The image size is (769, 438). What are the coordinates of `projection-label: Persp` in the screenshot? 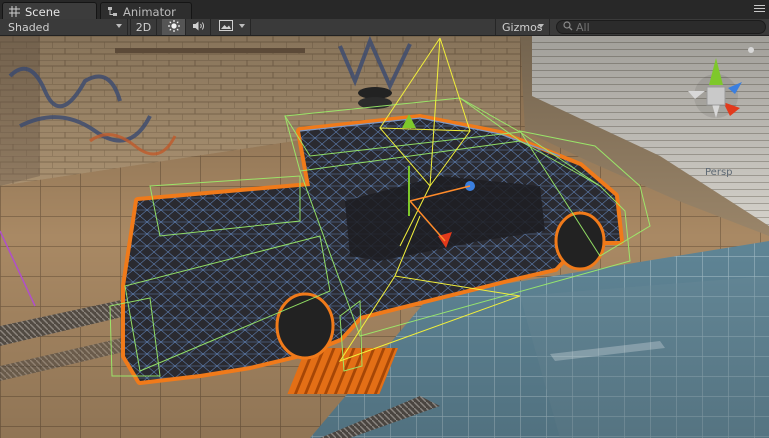 It's located at (719, 172).